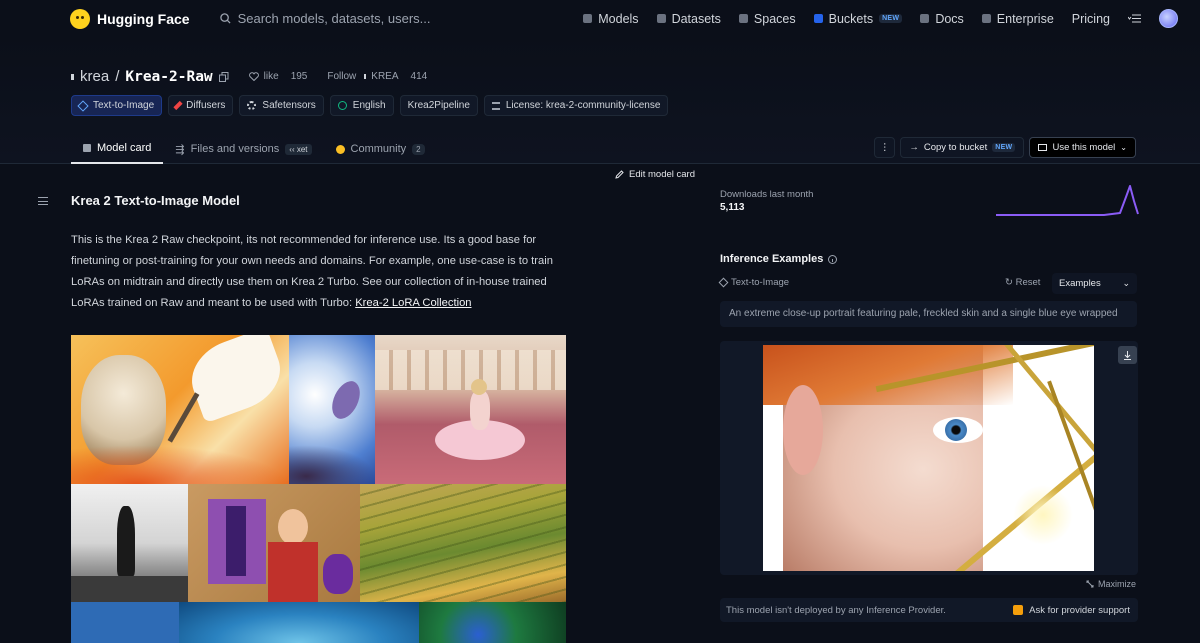 This screenshot has width=1200, height=643. What do you see at coordinates (332, 409) in the screenshot?
I see `sample-image-sky-dragon` at bounding box center [332, 409].